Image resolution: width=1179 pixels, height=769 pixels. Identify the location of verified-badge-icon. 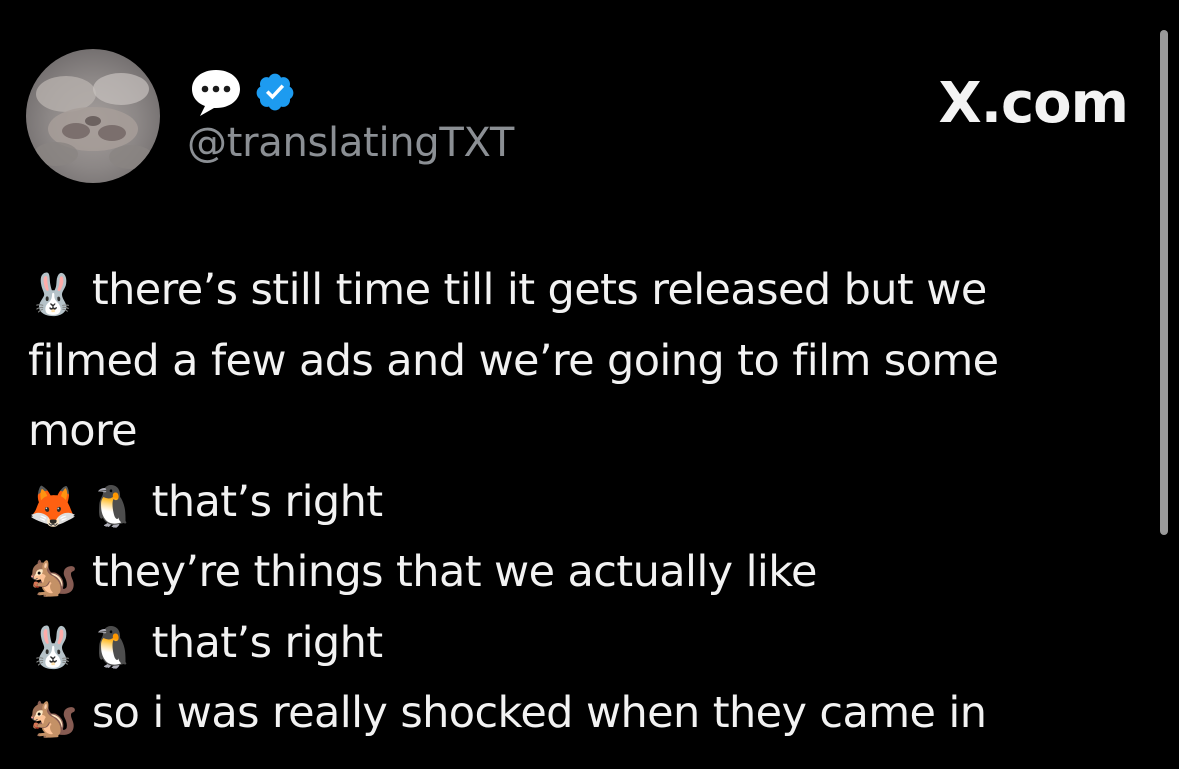
(275, 92).